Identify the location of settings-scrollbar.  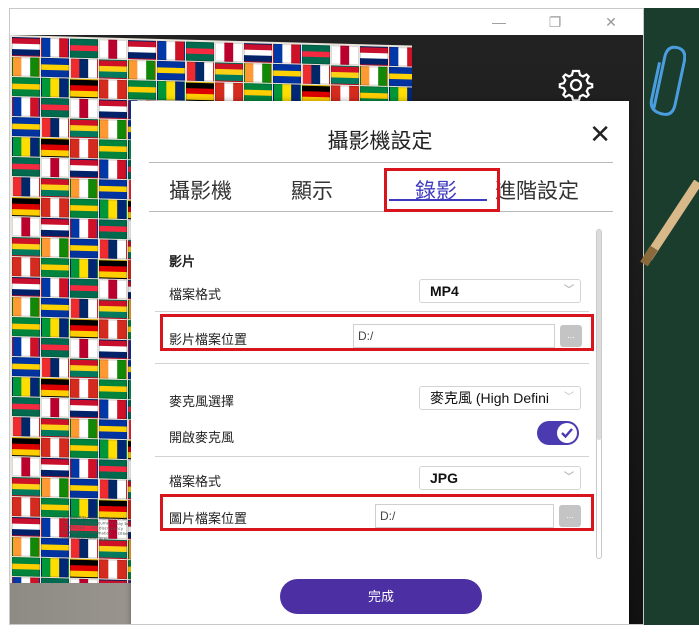
(599, 394).